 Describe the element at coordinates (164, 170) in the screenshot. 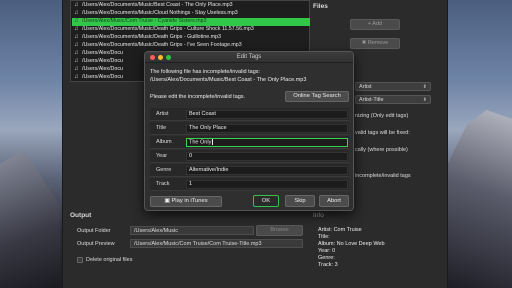

I see `tag-label: Genre` at that location.